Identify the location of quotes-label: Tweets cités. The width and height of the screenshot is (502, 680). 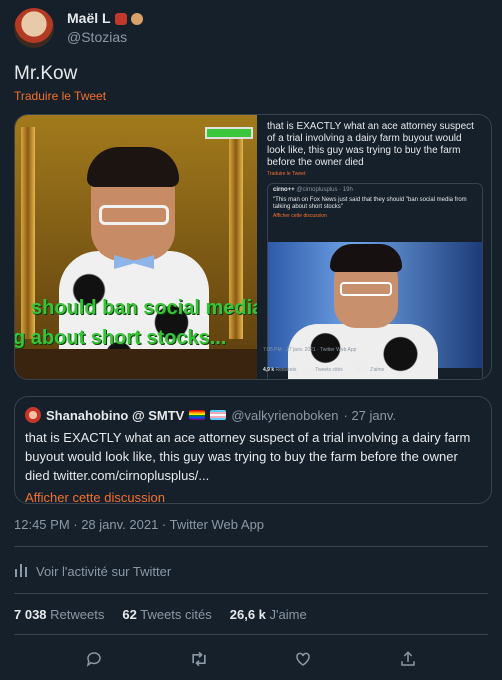
(176, 614).